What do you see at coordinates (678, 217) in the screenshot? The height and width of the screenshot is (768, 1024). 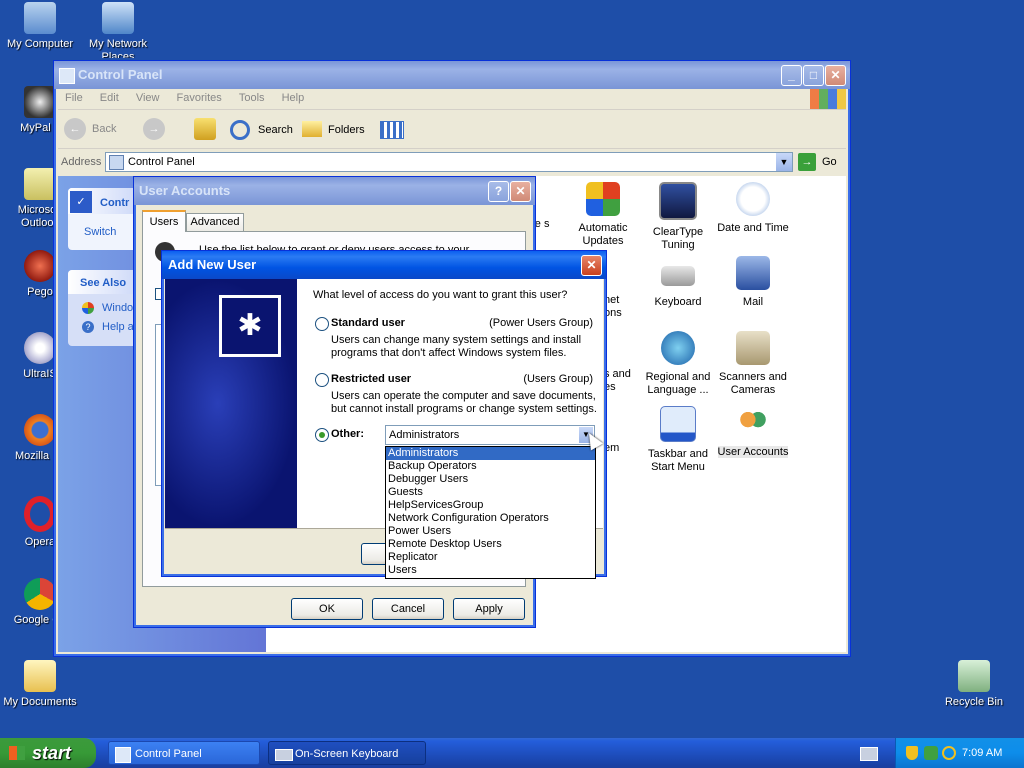 I see `cp-item-cleartype-tuning: ClearType Tuning` at bounding box center [678, 217].